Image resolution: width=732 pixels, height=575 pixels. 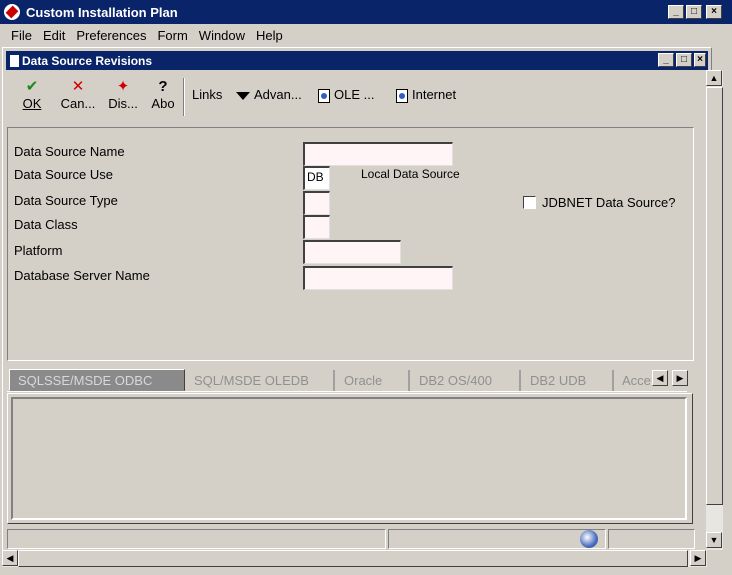 I want to click on tab-db2-os400: DB2 OS/400, so click(x=466, y=380).